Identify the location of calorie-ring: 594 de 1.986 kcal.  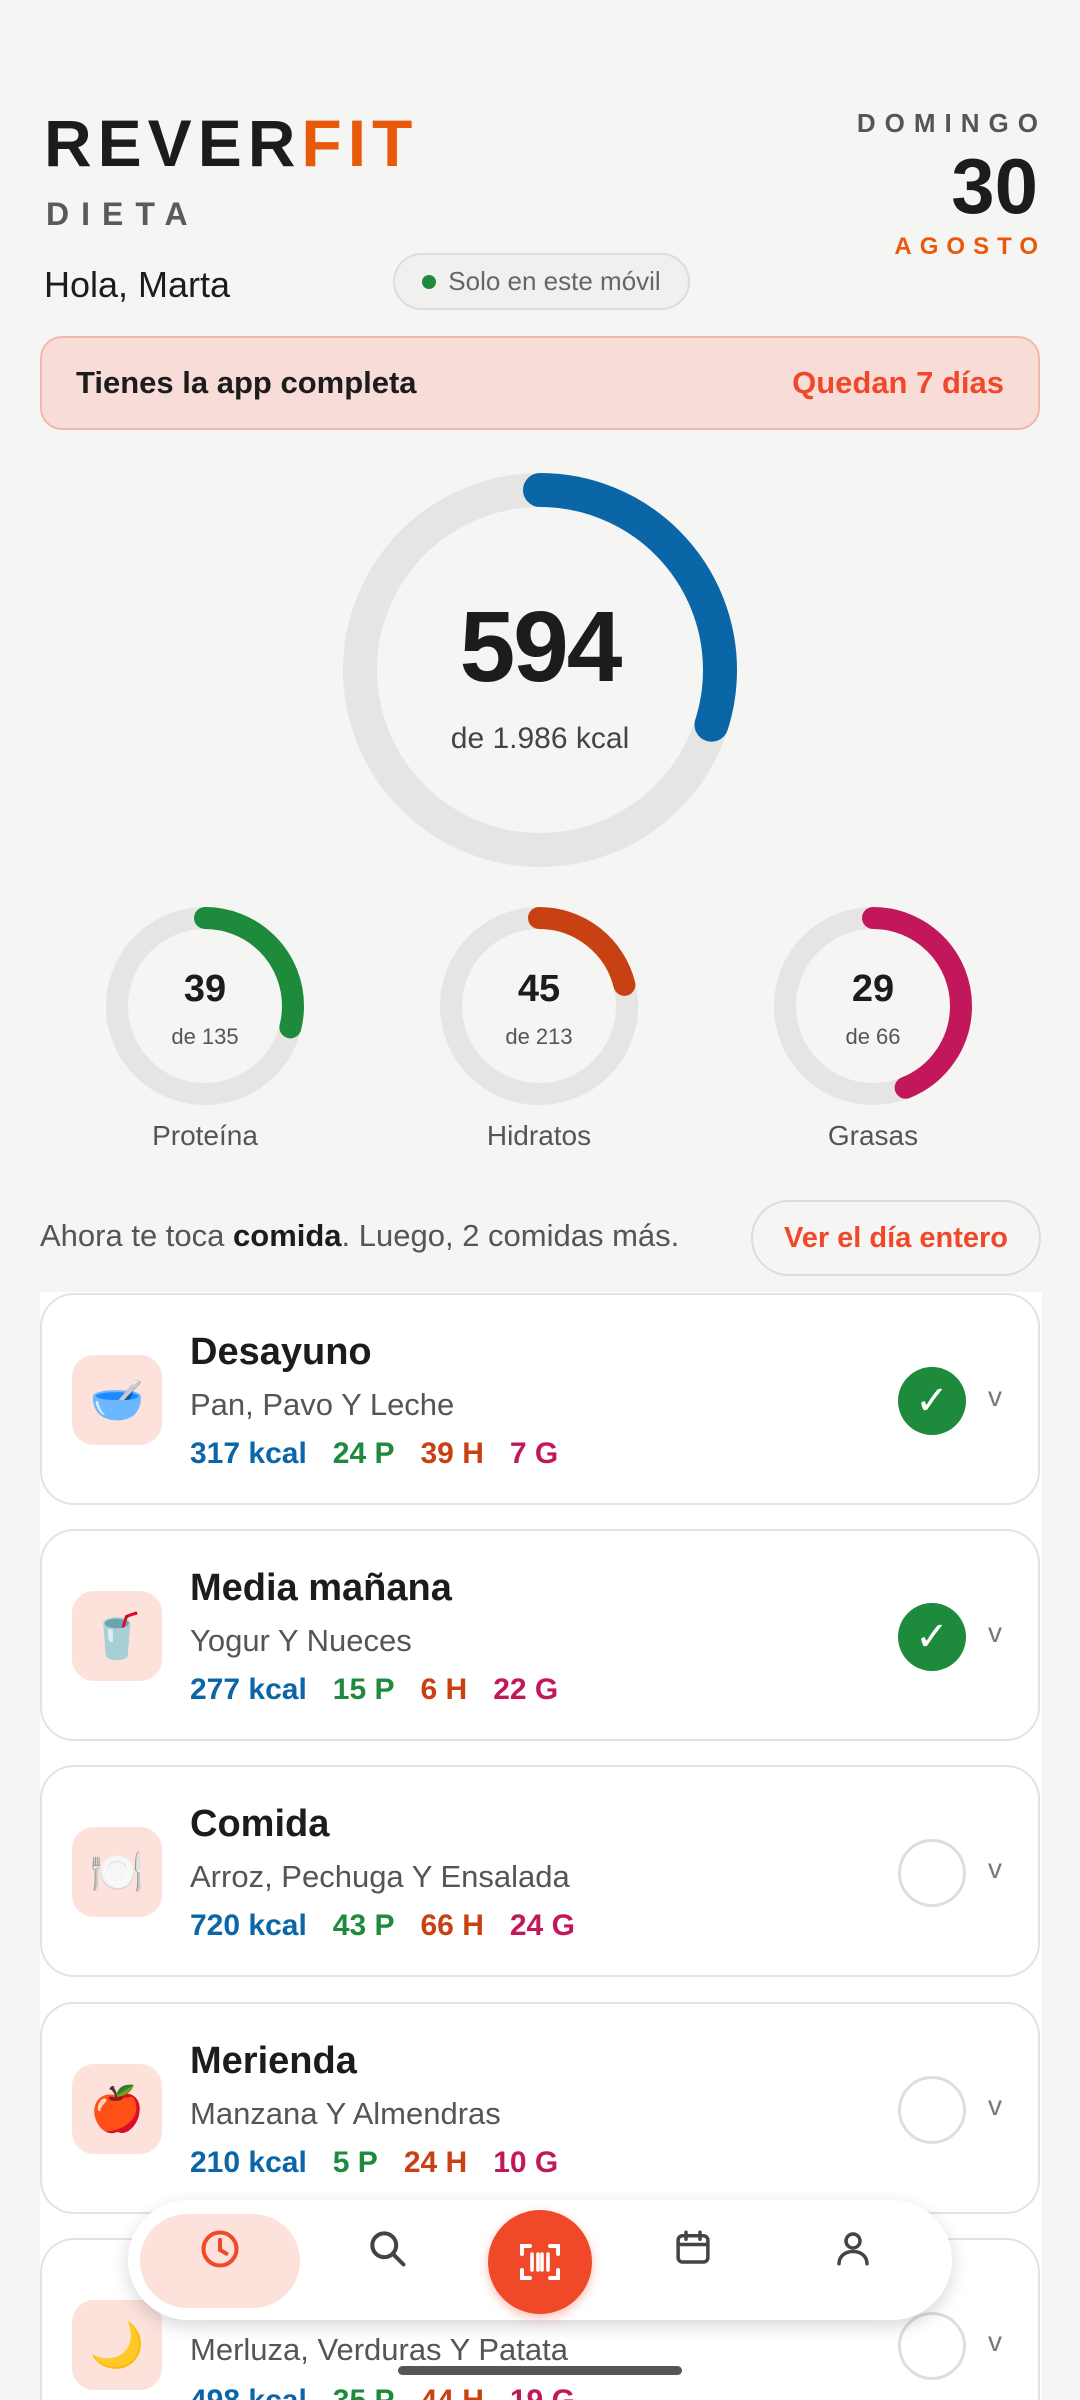
(540, 670).